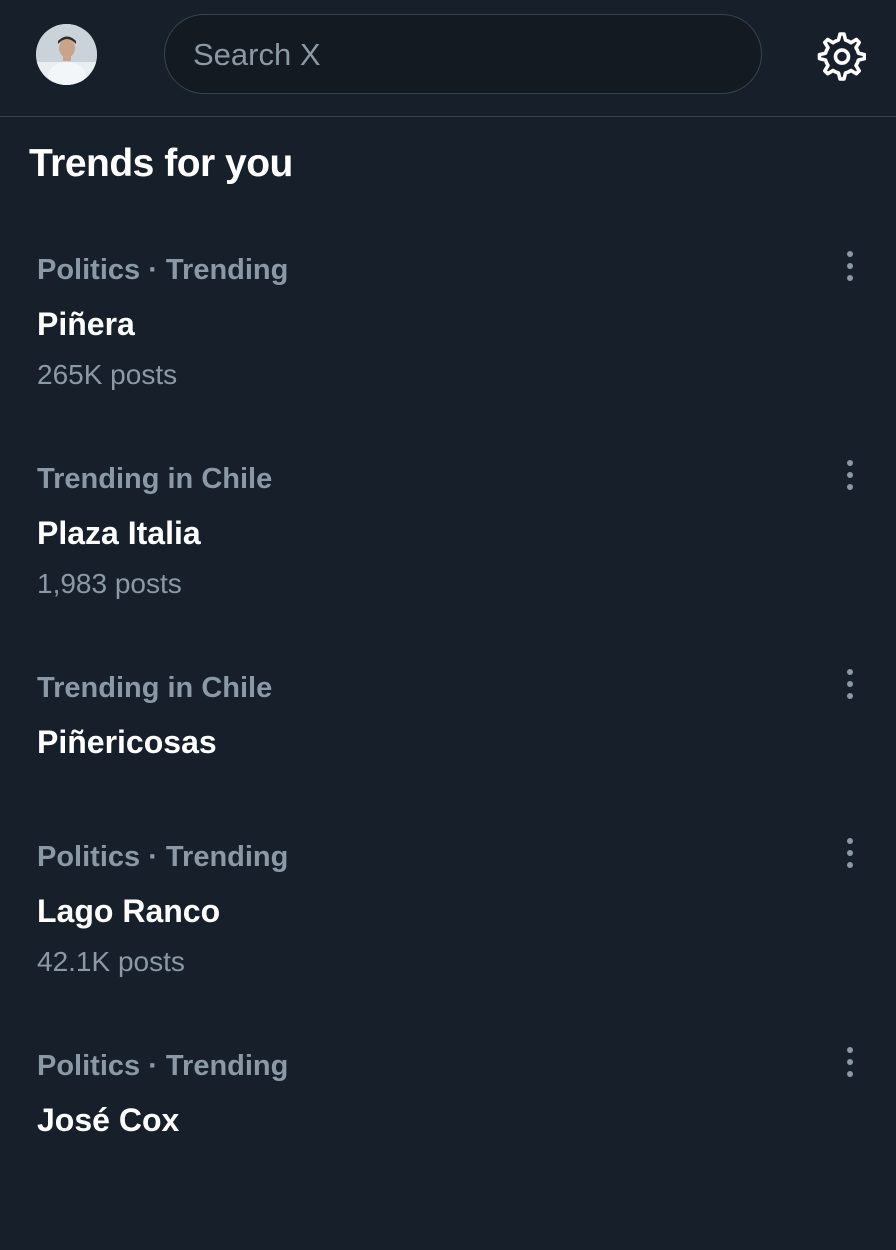 The height and width of the screenshot is (1250, 896). I want to click on top-bar, so click(448, 58).